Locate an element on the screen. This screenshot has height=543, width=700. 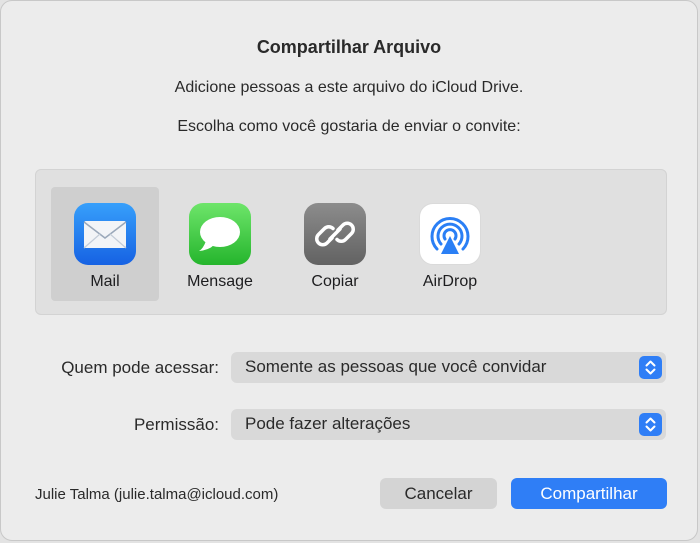
dialog-title: Compartilhar Arquivo is located at coordinates (349, 47).